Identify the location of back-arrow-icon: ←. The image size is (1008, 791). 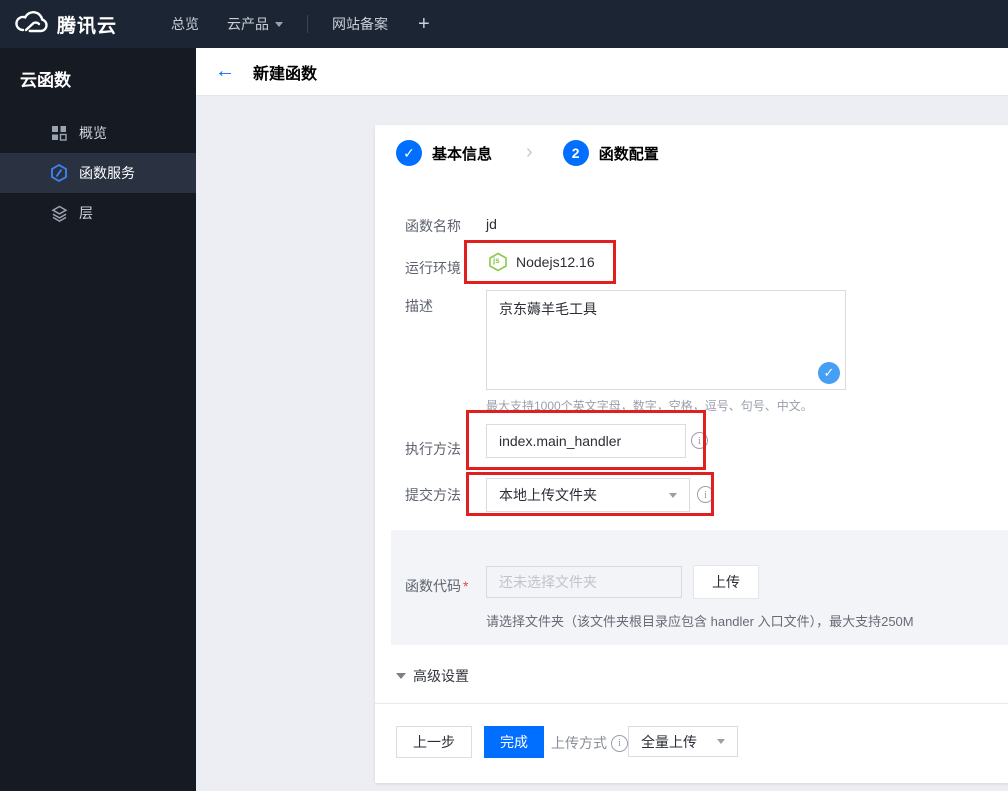
(225, 71).